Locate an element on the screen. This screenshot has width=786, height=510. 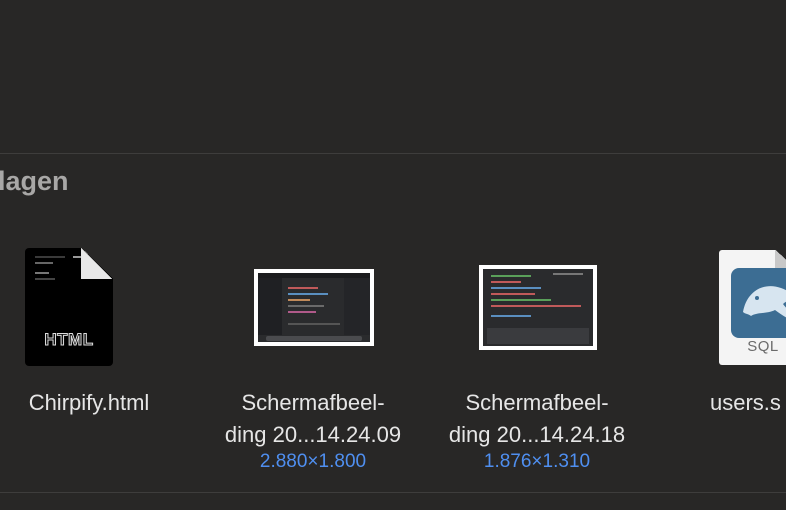
sql-badge-label: SQL is located at coordinates (763, 346).